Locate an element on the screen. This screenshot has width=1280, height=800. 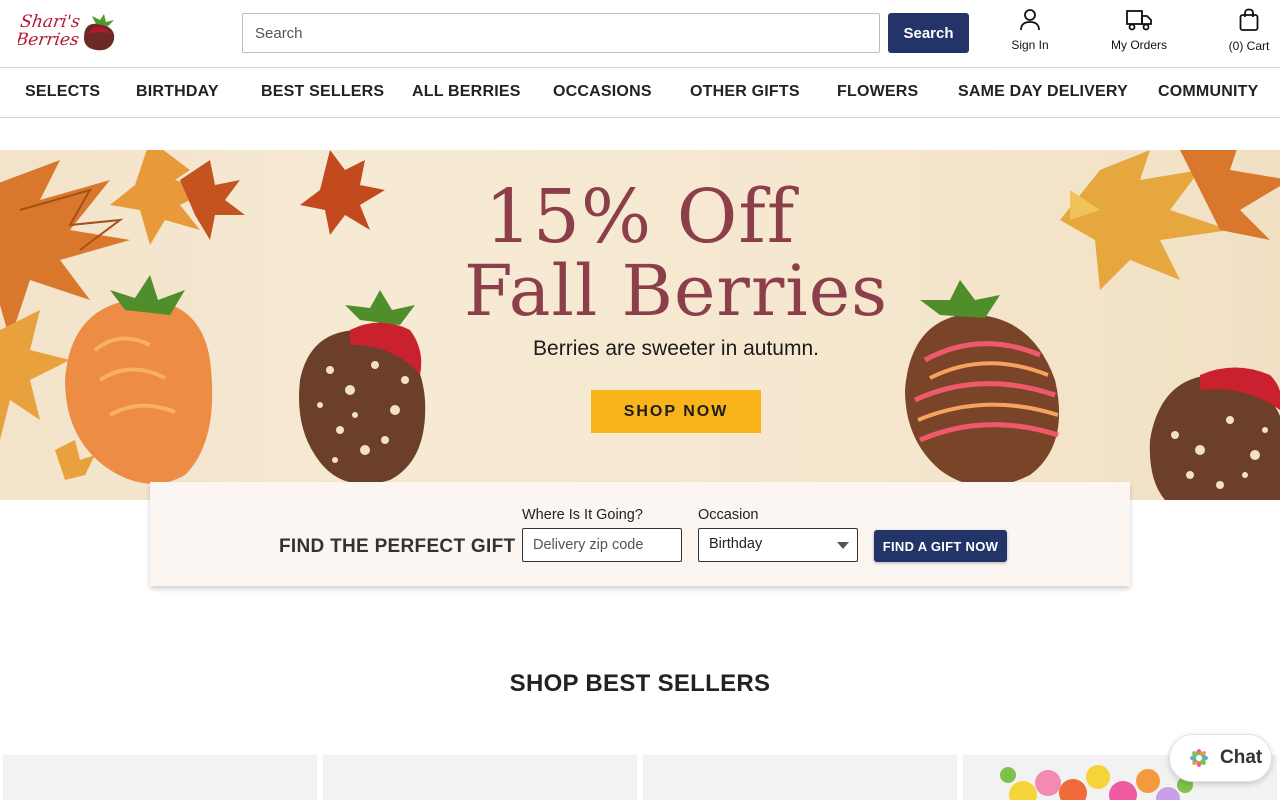
nav-item-other-gifts: OTHER GIFTS is located at coordinates (745, 92).